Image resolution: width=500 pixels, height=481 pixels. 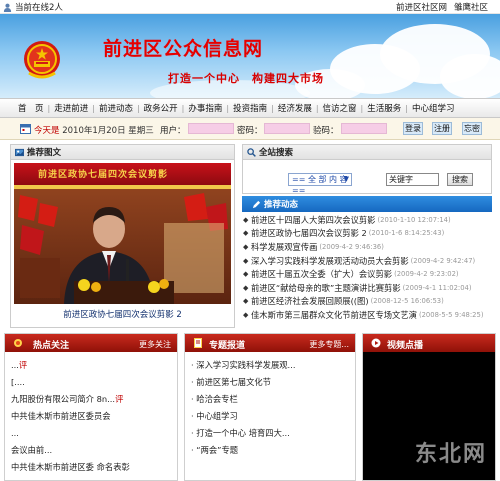 I want to click on community-link: 前进区社区网, so click(x=421, y=7).